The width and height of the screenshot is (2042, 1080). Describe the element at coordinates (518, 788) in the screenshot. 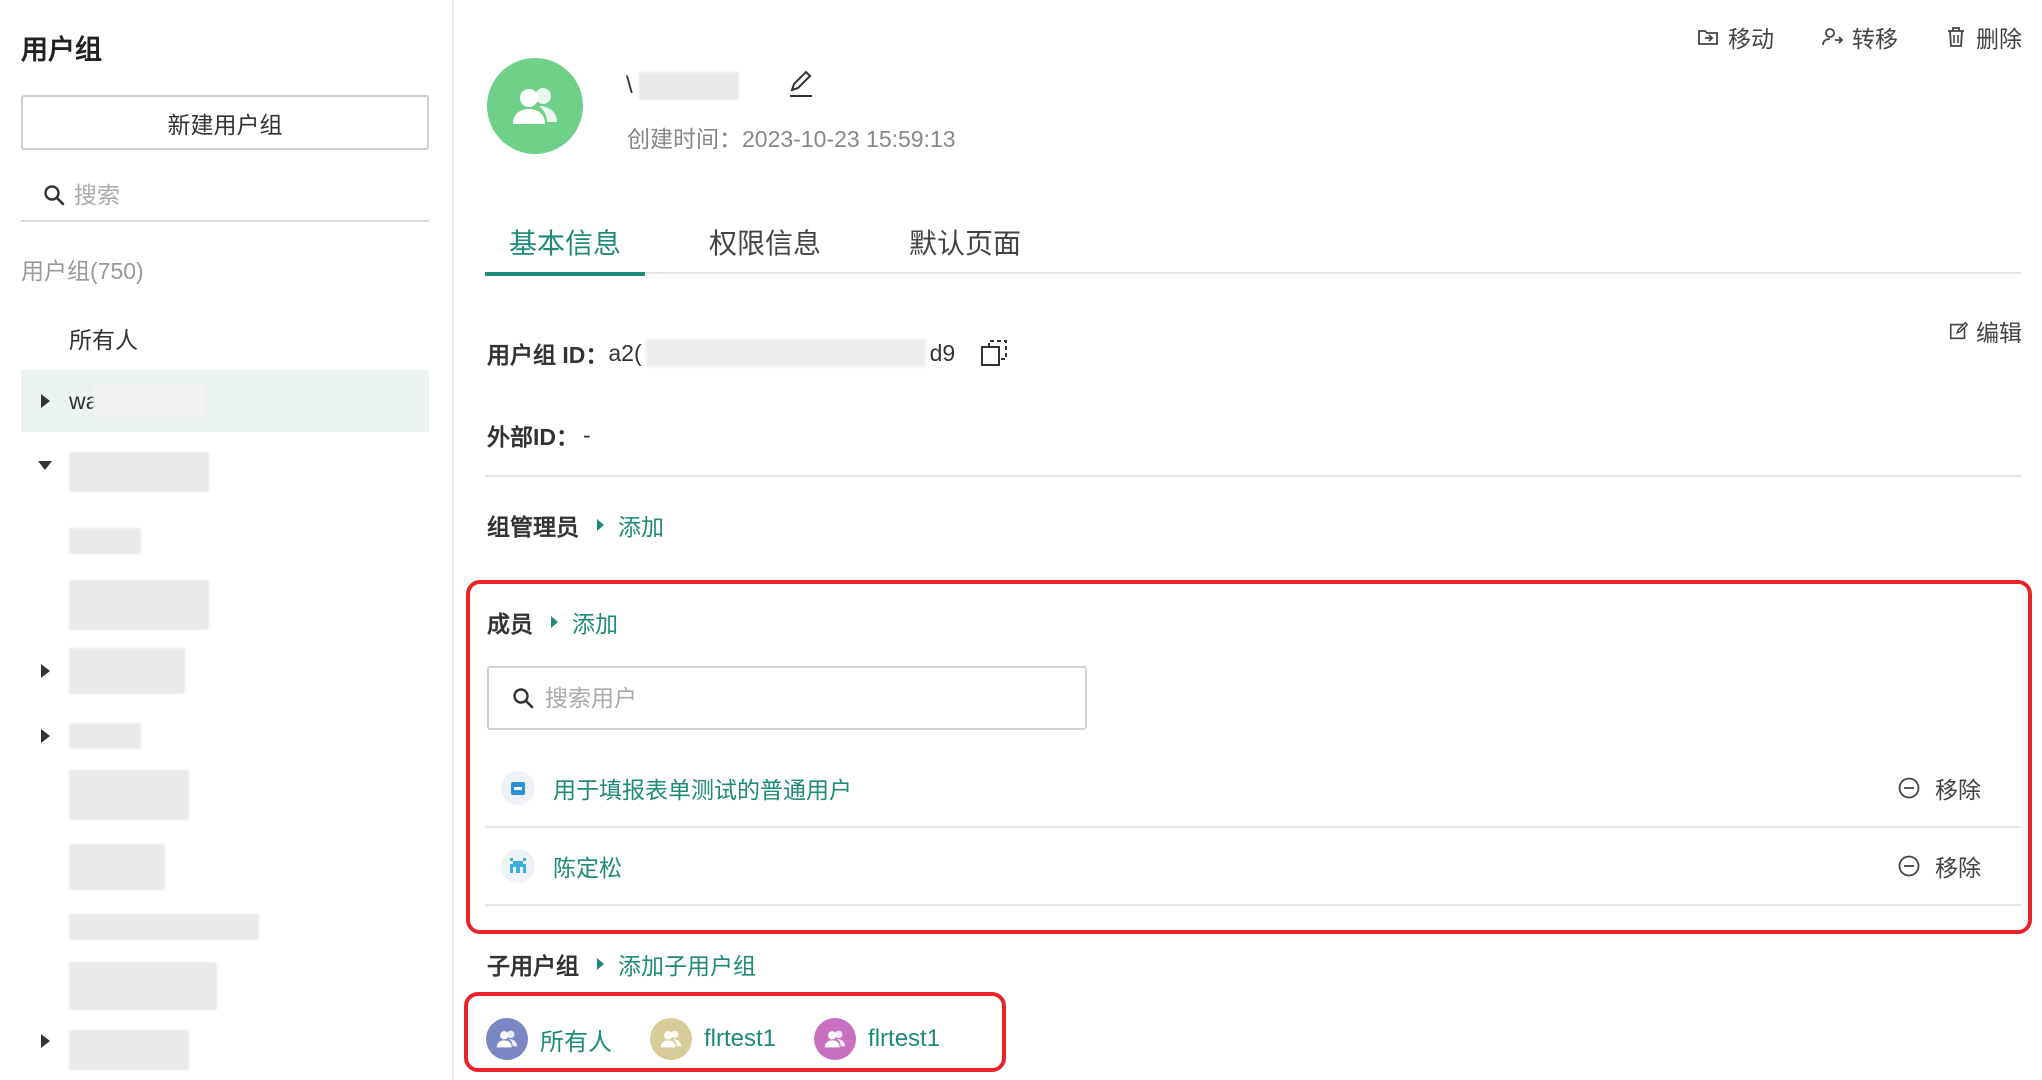

I see `robot-icon` at that location.